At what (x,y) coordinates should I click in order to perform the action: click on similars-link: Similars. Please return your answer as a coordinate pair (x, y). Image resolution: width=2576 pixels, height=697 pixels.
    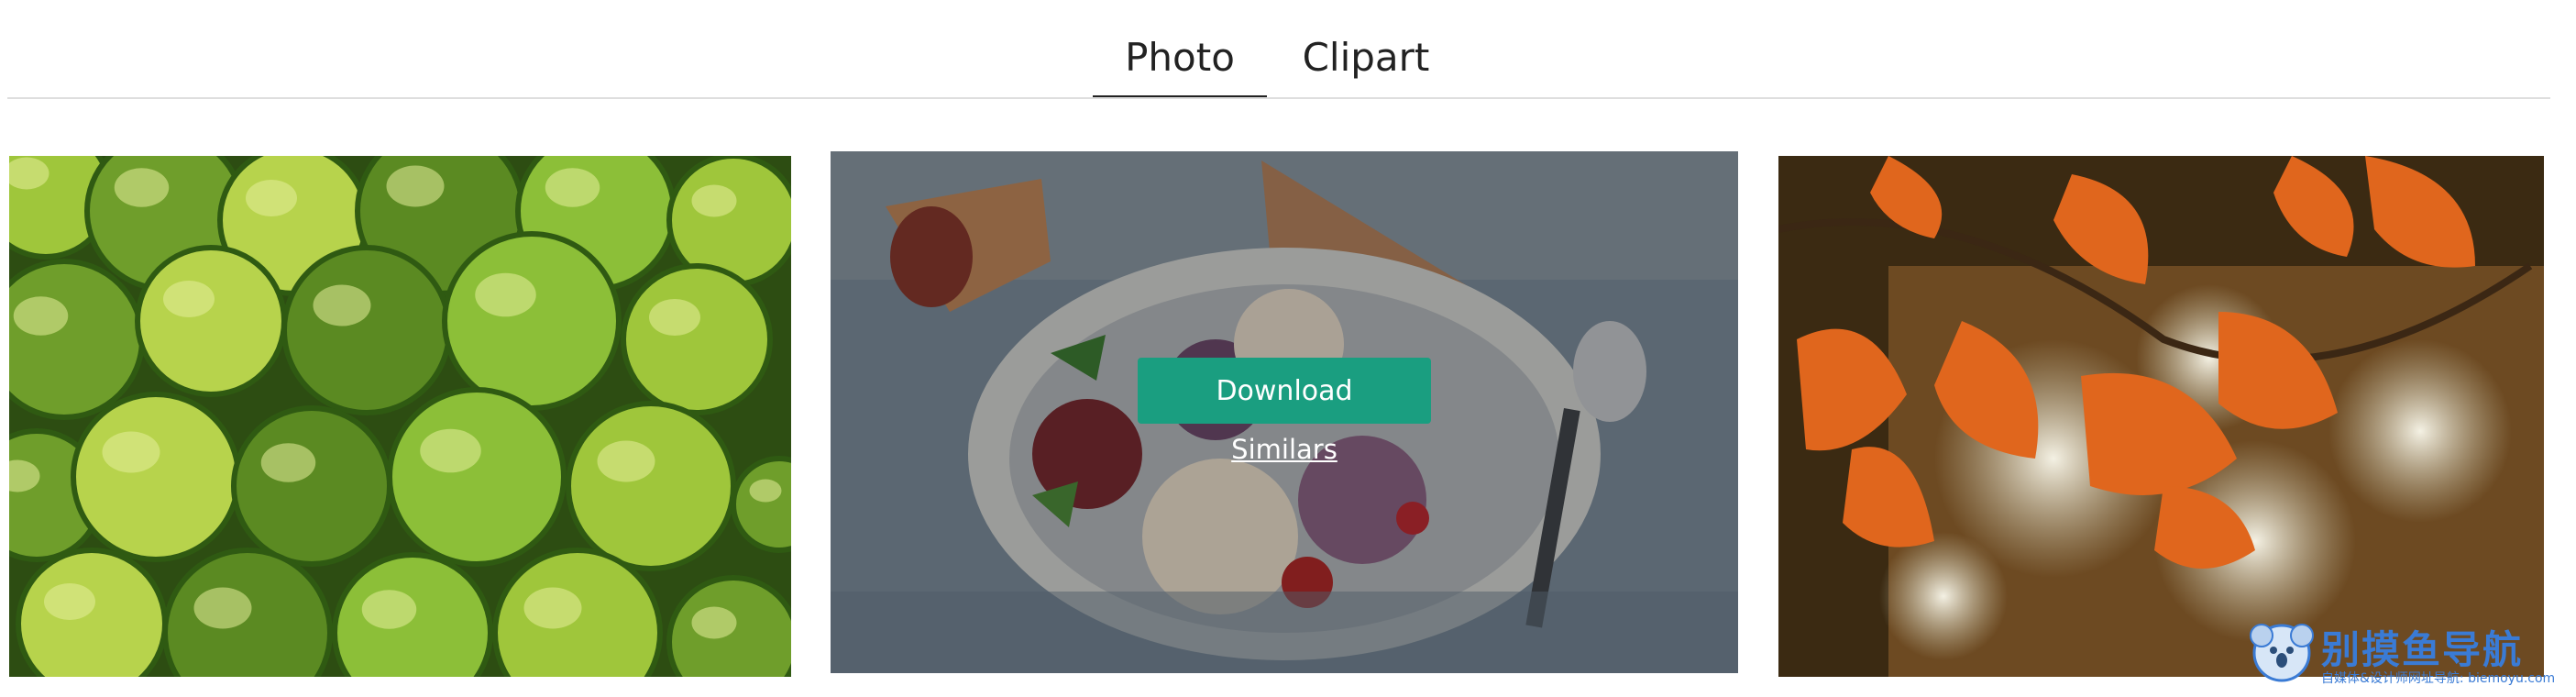
    Looking at the image, I should click on (1284, 449).